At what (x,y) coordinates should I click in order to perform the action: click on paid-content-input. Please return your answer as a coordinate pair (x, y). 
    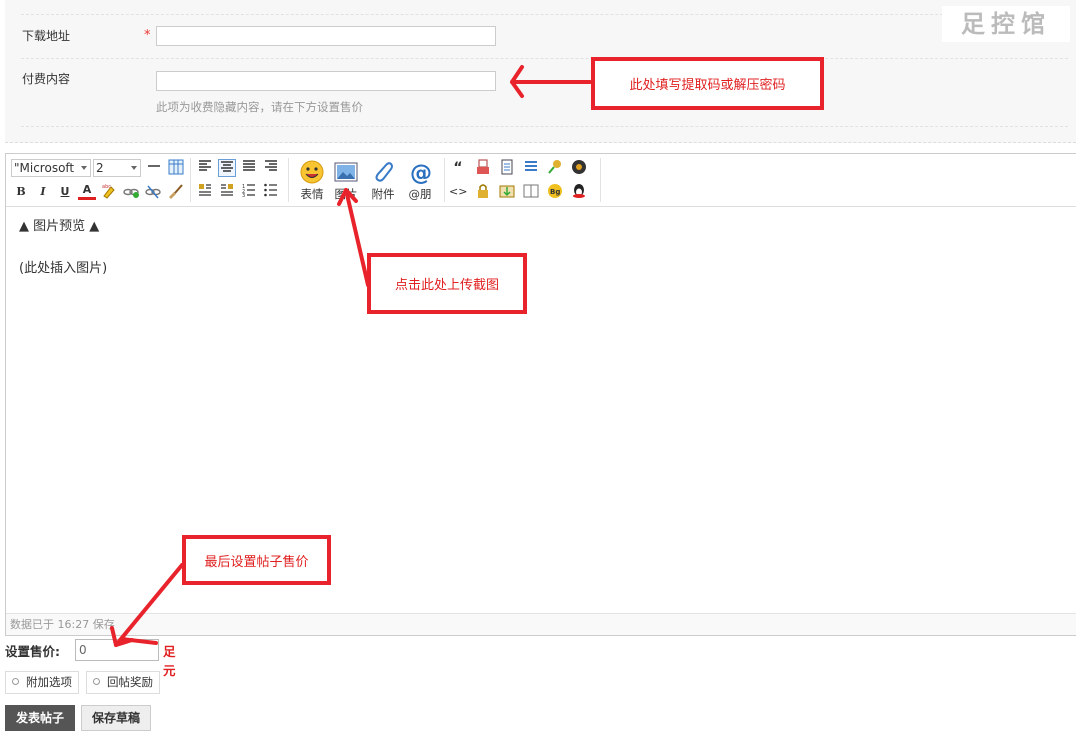
    Looking at the image, I should click on (326, 81).